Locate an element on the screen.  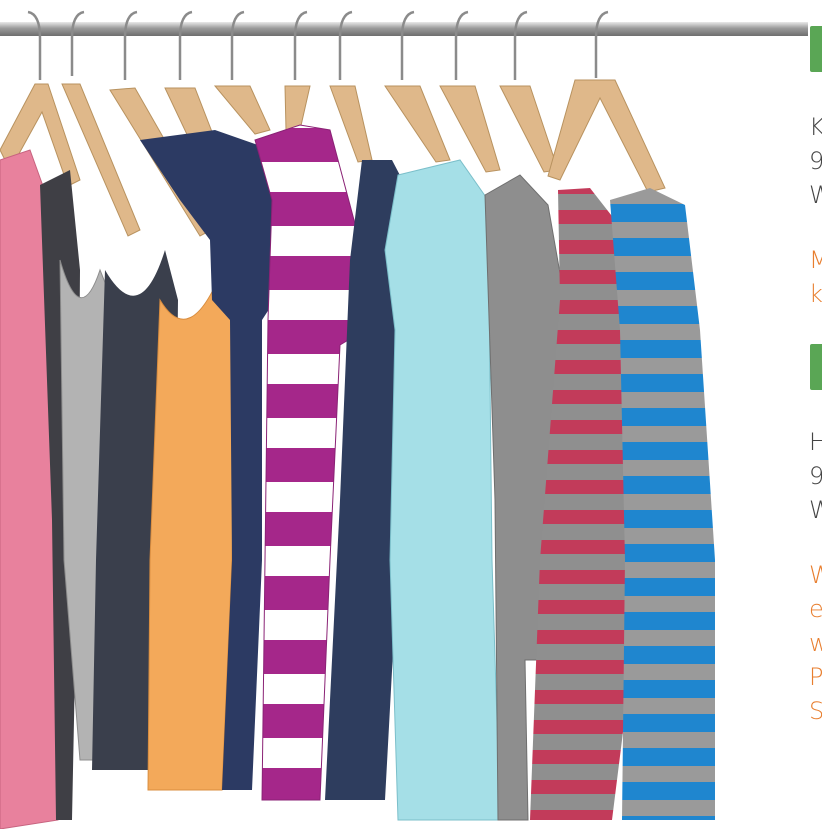
sidebar-link: W is located at coordinates (815, 575).